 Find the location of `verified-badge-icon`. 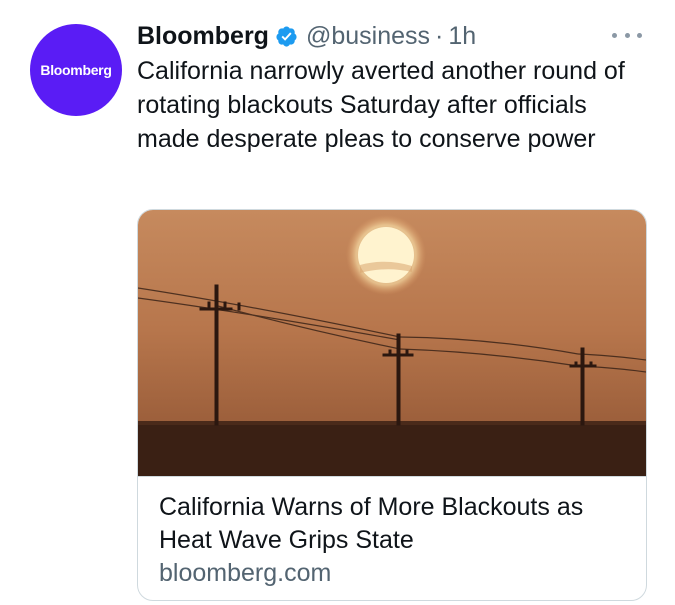

verified-badge-icon is located at coordinates (286, 36).